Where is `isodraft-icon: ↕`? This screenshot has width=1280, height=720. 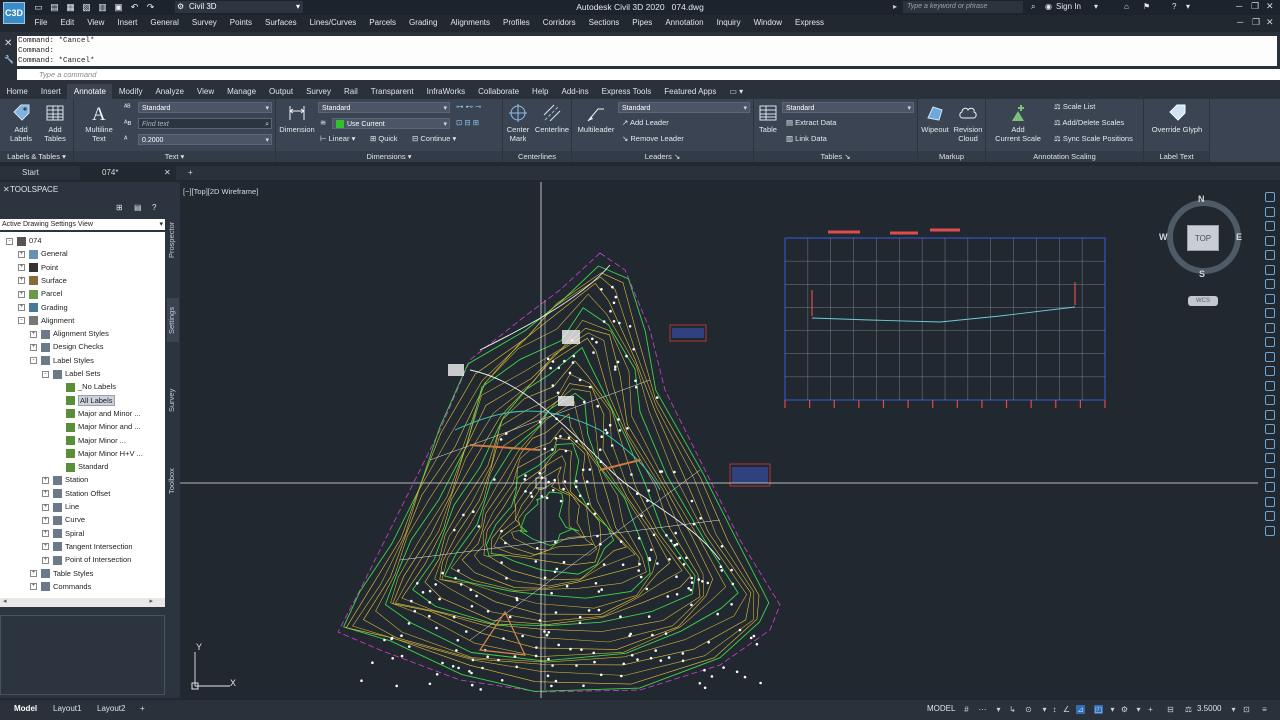
isodraft-icon: ↕ is located at coordinates (1054, 709).